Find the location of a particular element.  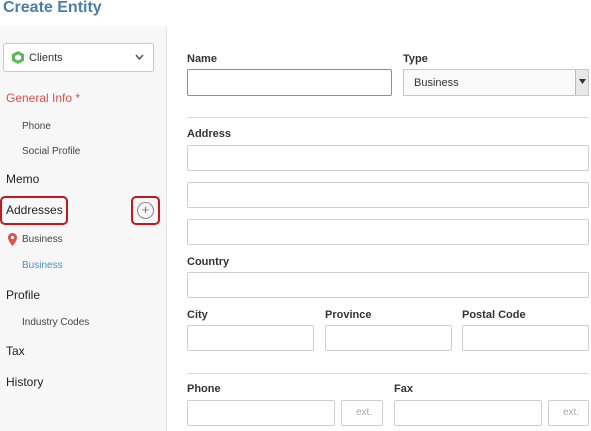

selector-label: Clients is located at coordinates (46, 58).